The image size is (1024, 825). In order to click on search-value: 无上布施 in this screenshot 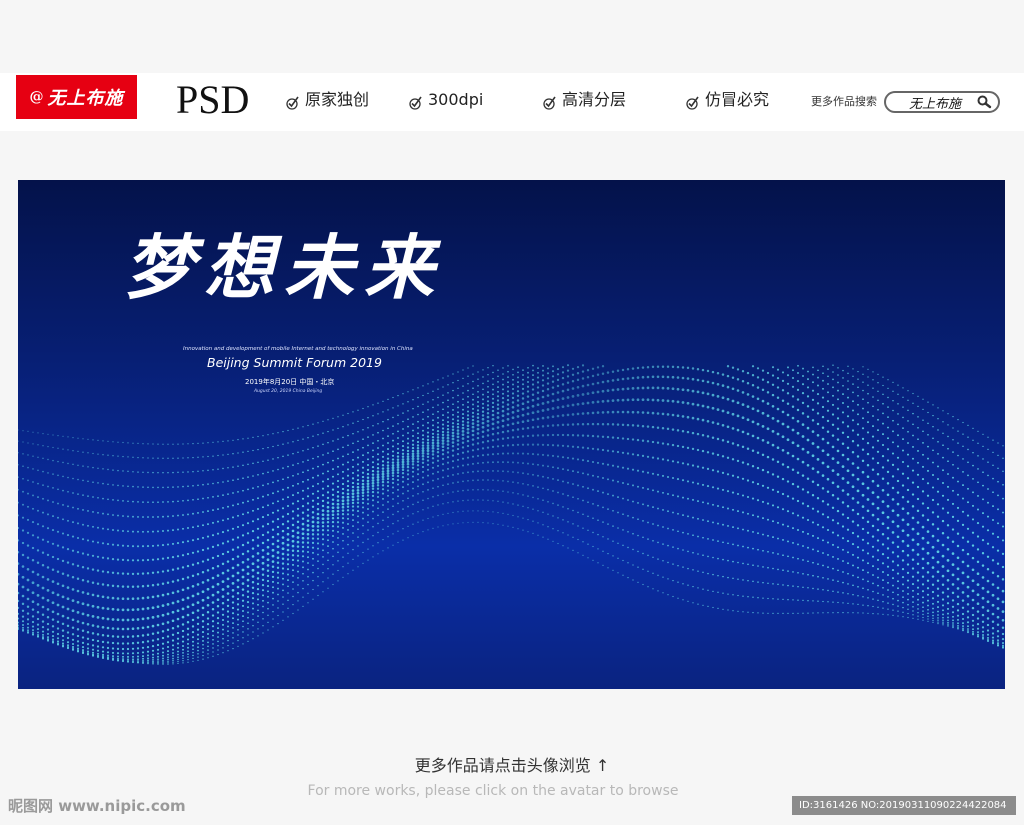, I will do `click(931, 102)`.